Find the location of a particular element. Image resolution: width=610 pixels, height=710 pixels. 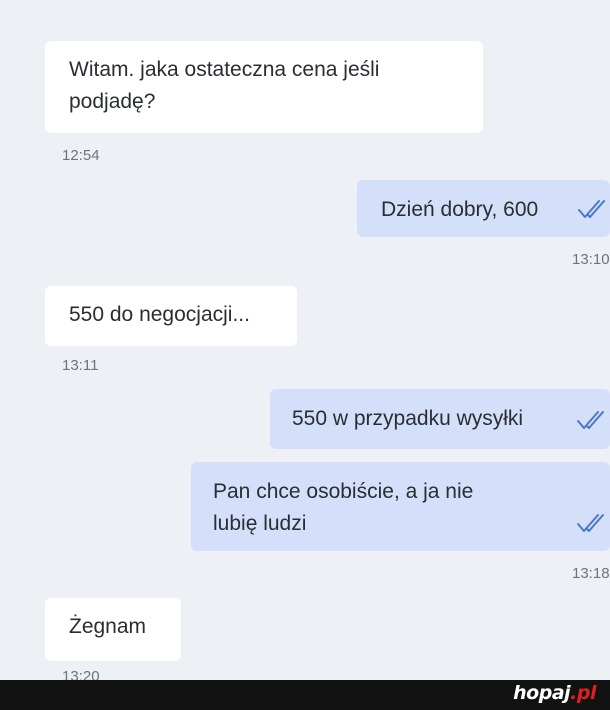

message-text: Pan chce osobiście, a ja nie lubię ludzi is located at coordinates (343, 507).